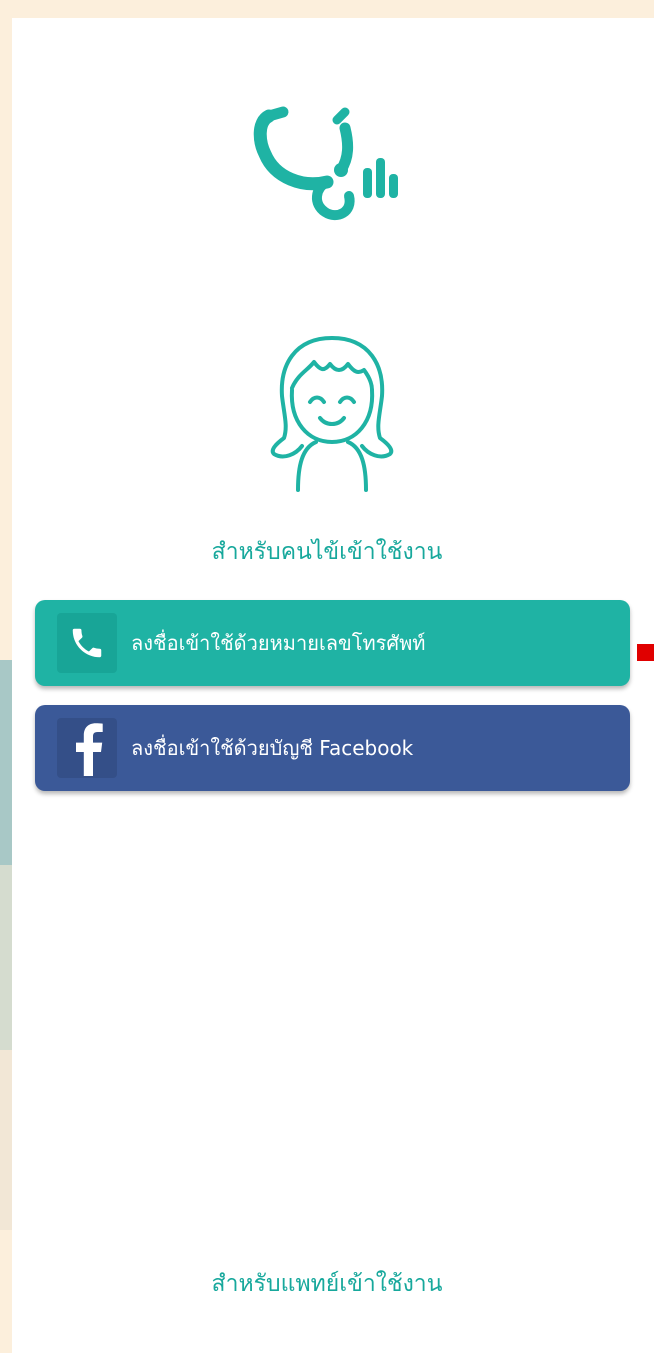  I want to click on patient-login-title: สำหรับคนไข้เข้าใช้งาน, so click(327, 552).